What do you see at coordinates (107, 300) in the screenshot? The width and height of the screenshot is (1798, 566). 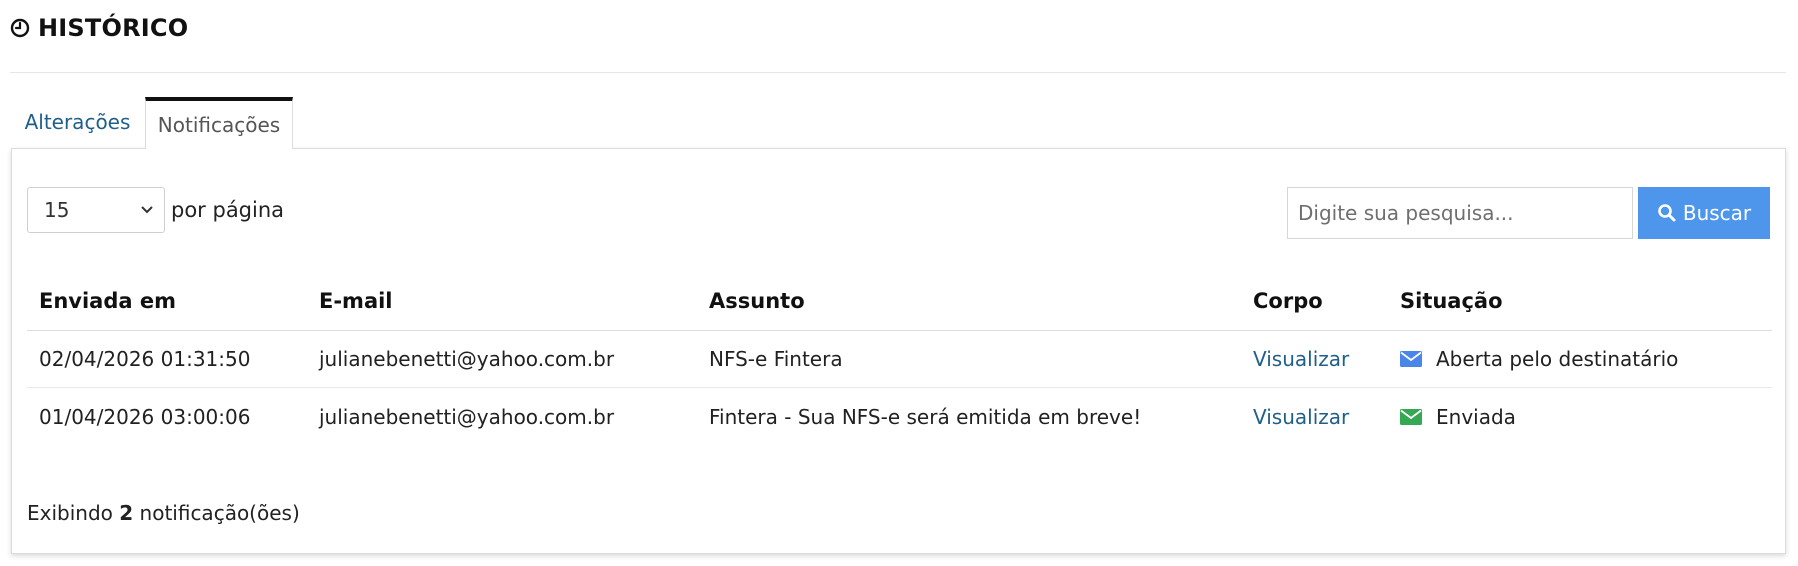 I see `column-header-sent-at: Enviada em` at bounding box center [107, 300].